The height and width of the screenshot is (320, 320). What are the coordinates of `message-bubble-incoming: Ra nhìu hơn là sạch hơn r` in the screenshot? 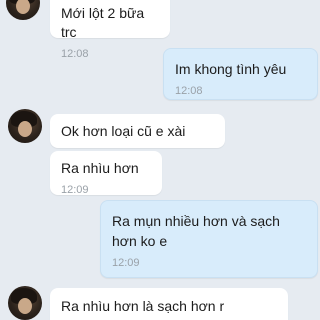 It's located at (169, 304).